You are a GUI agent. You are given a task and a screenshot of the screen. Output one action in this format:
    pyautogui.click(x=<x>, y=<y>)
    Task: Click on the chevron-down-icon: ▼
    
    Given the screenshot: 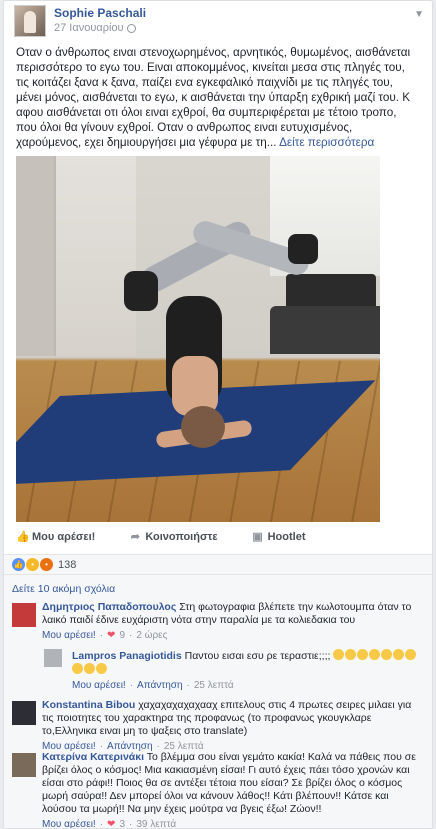 What is the action you would take?
    pyautogui.click(x=419, y=14)
    